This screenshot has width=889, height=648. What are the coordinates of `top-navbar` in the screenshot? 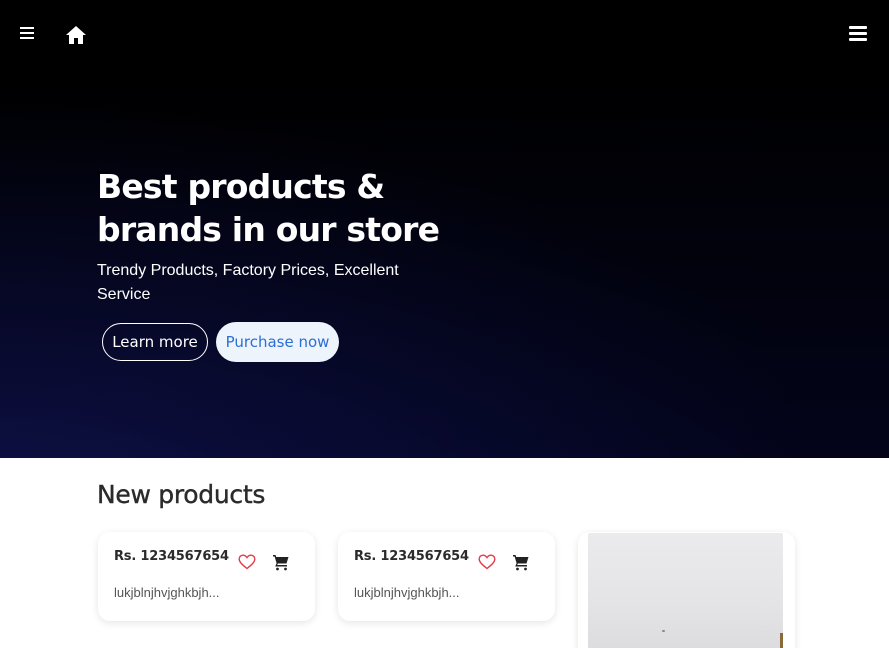 It's located at (444, 34).